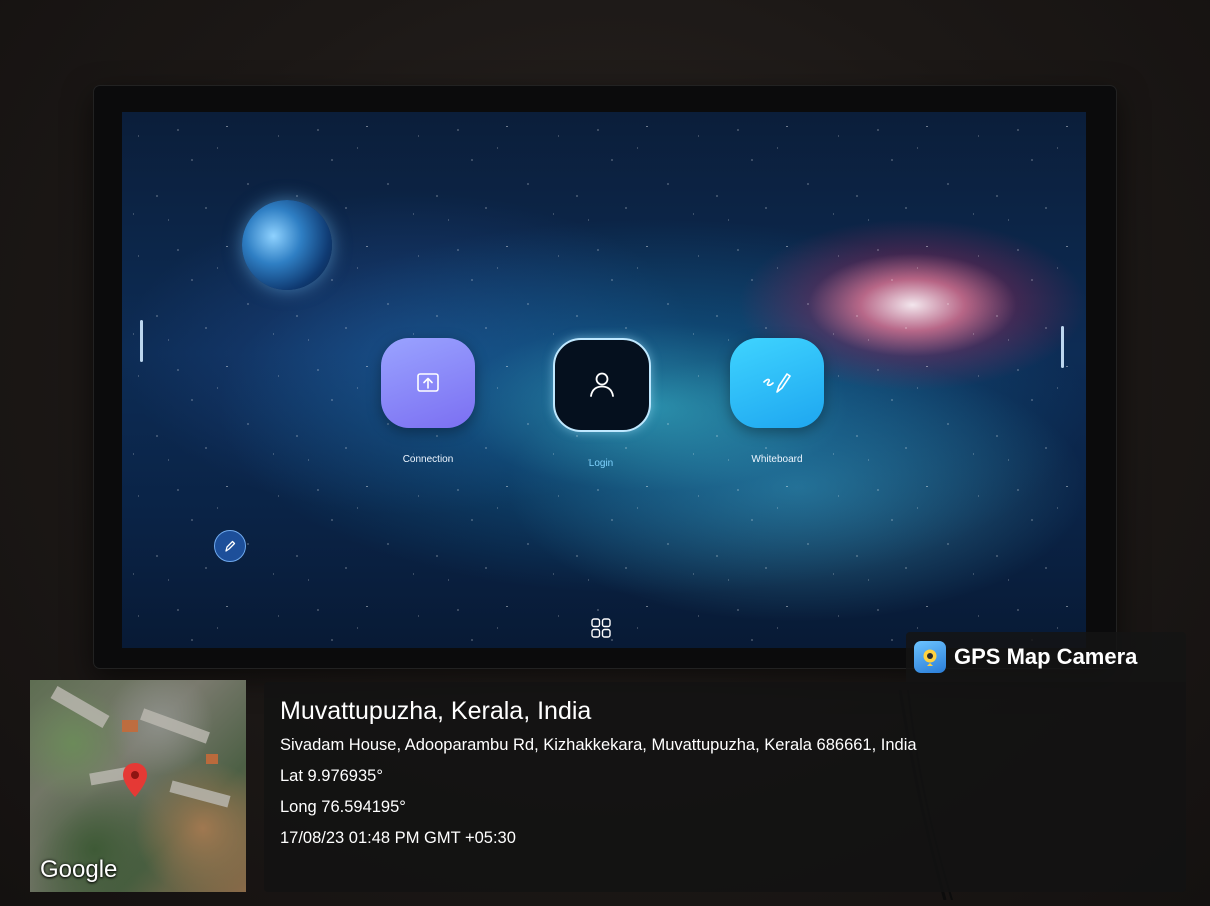 The height and width of the screenshot is (906, 1210). Describe the element at coordinates (331, 776) in the screenshot. I see `latitude-text: Lat 9.976935°` at that location.